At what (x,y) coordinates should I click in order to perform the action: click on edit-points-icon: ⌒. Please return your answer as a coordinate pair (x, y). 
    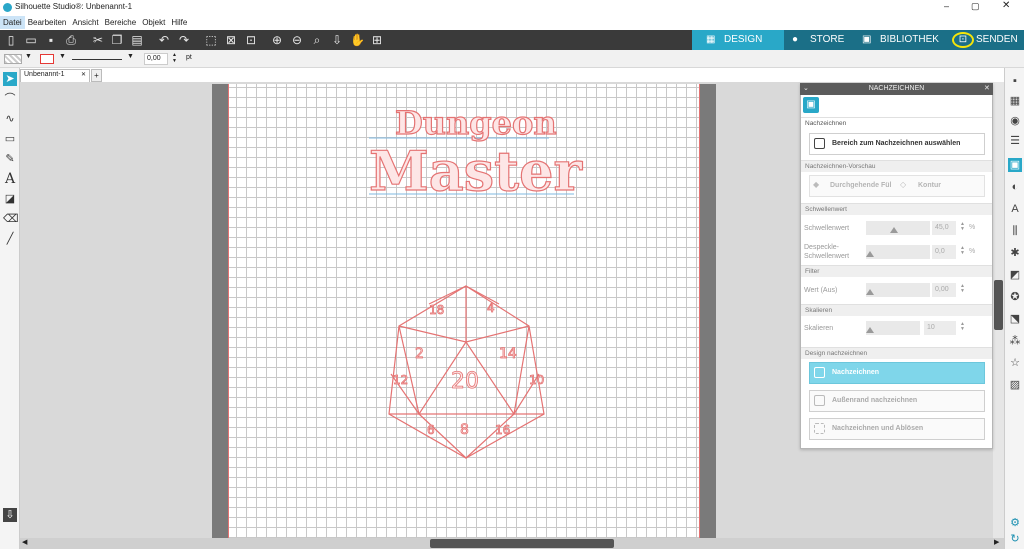
    Looking at the image, I should click on (10, 99).